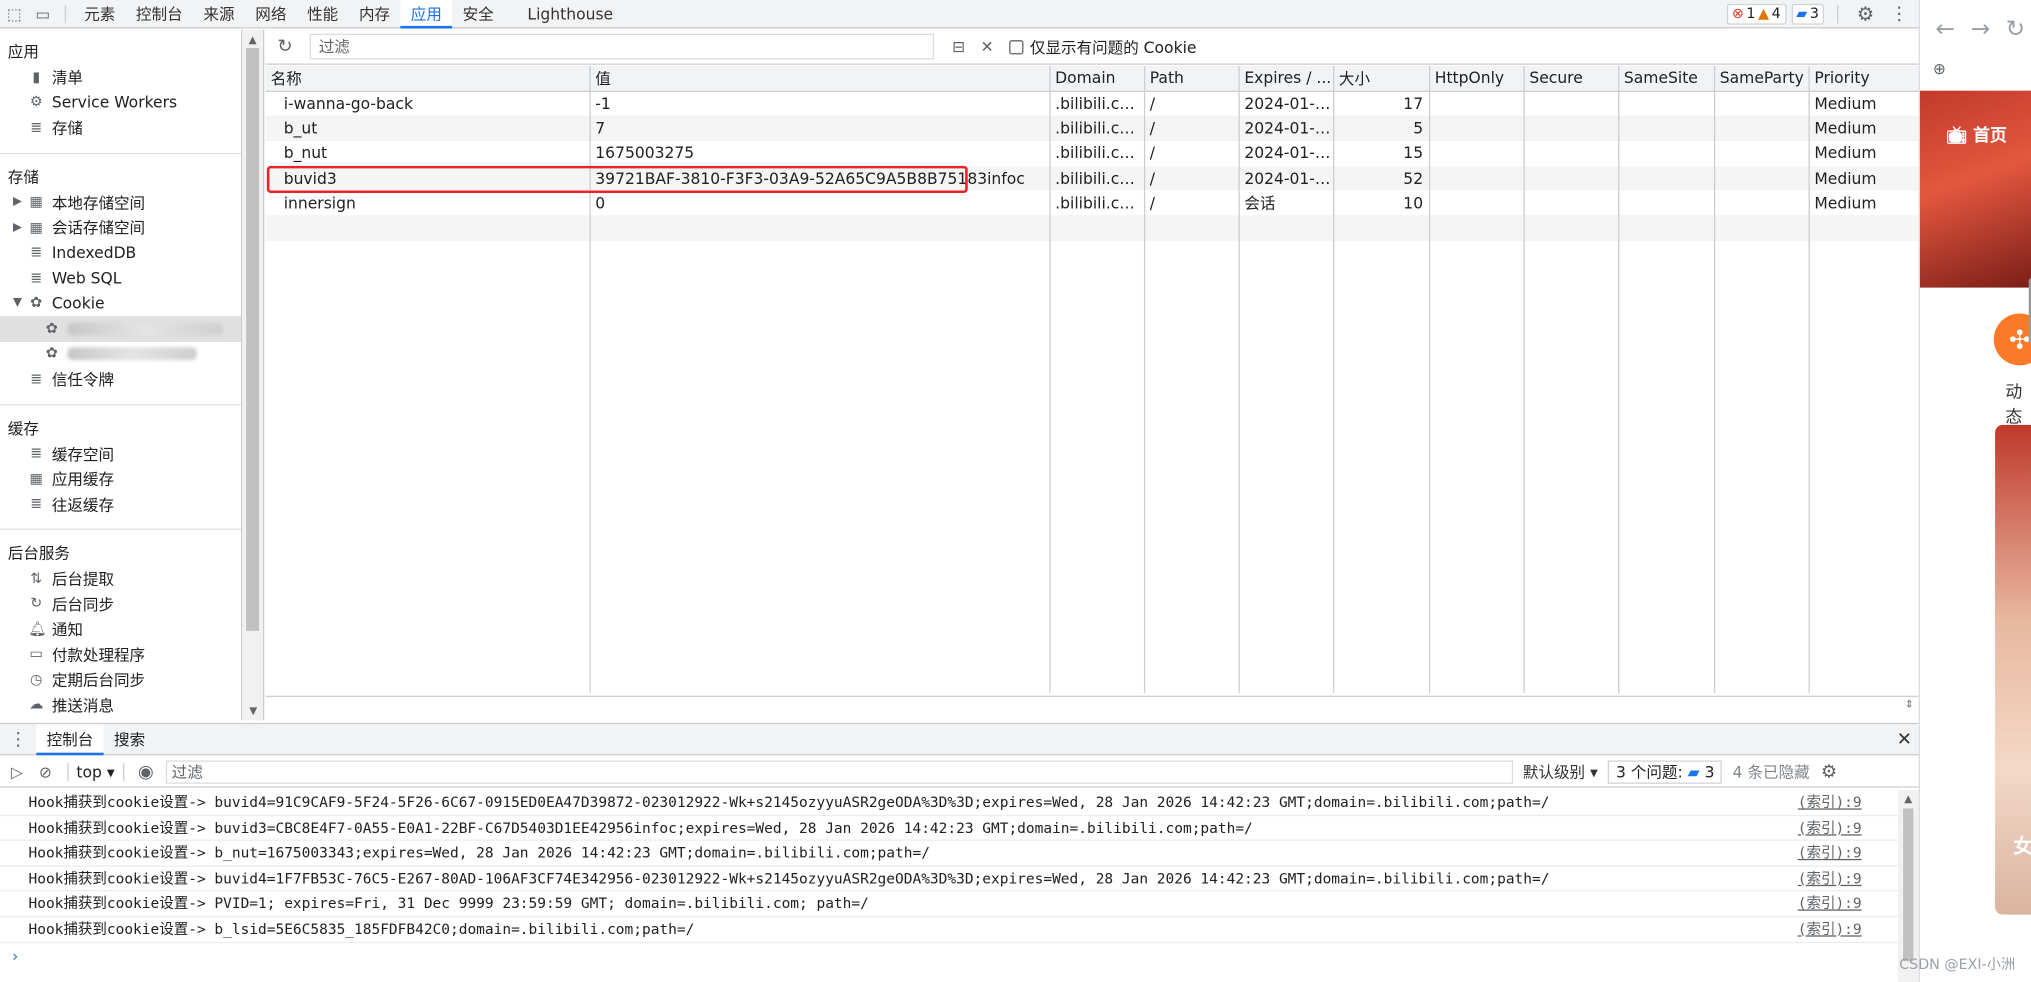 Image resolution: width=2031 pixels, height=982 pixels. I want to click on reload-icon: ↻, so click(2016, 28).